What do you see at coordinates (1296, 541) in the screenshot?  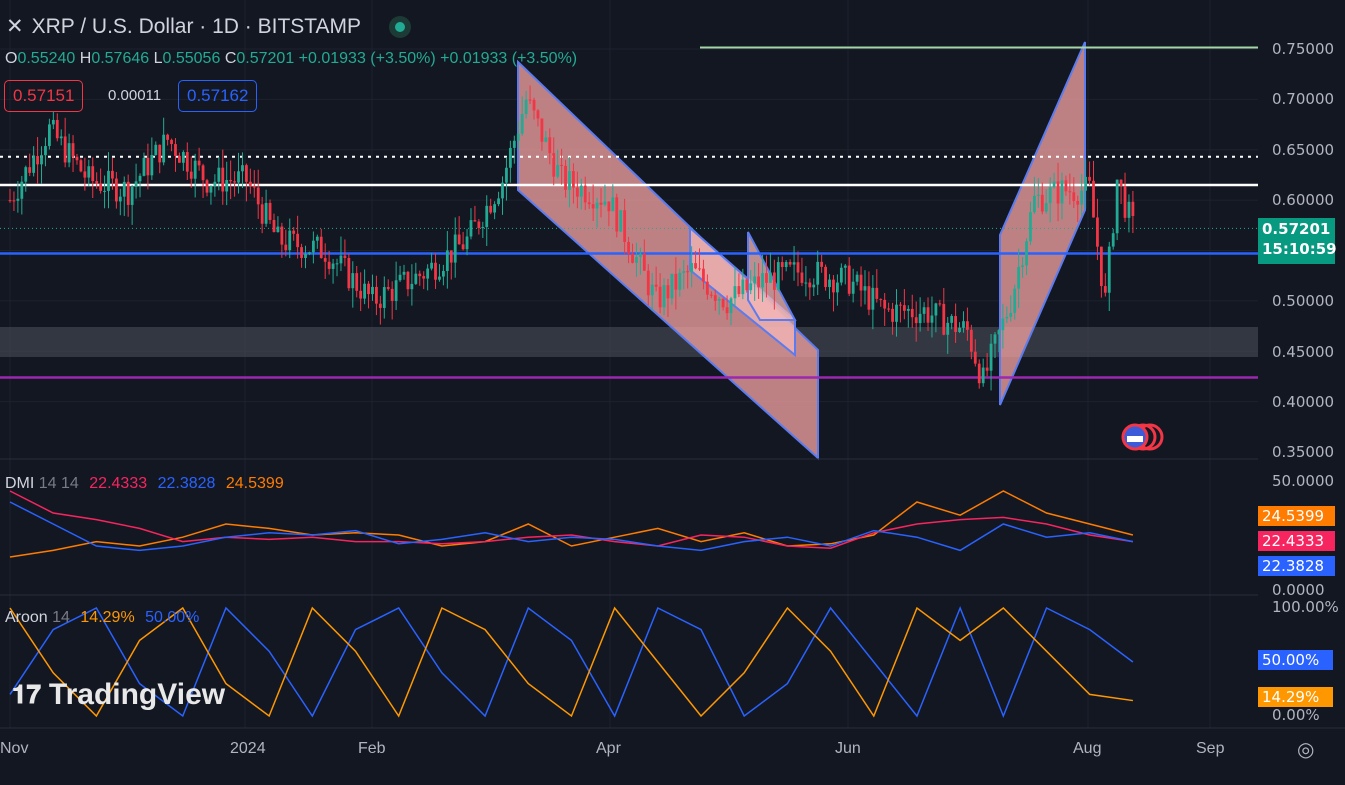 I see `plus-di-badge: 22.4333` at bounding box center [1296, 541].